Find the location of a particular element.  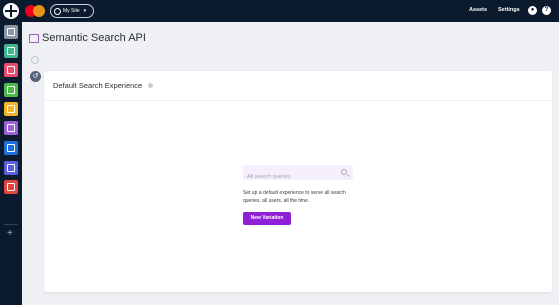

card-divider is located at coordinates (298, 100).